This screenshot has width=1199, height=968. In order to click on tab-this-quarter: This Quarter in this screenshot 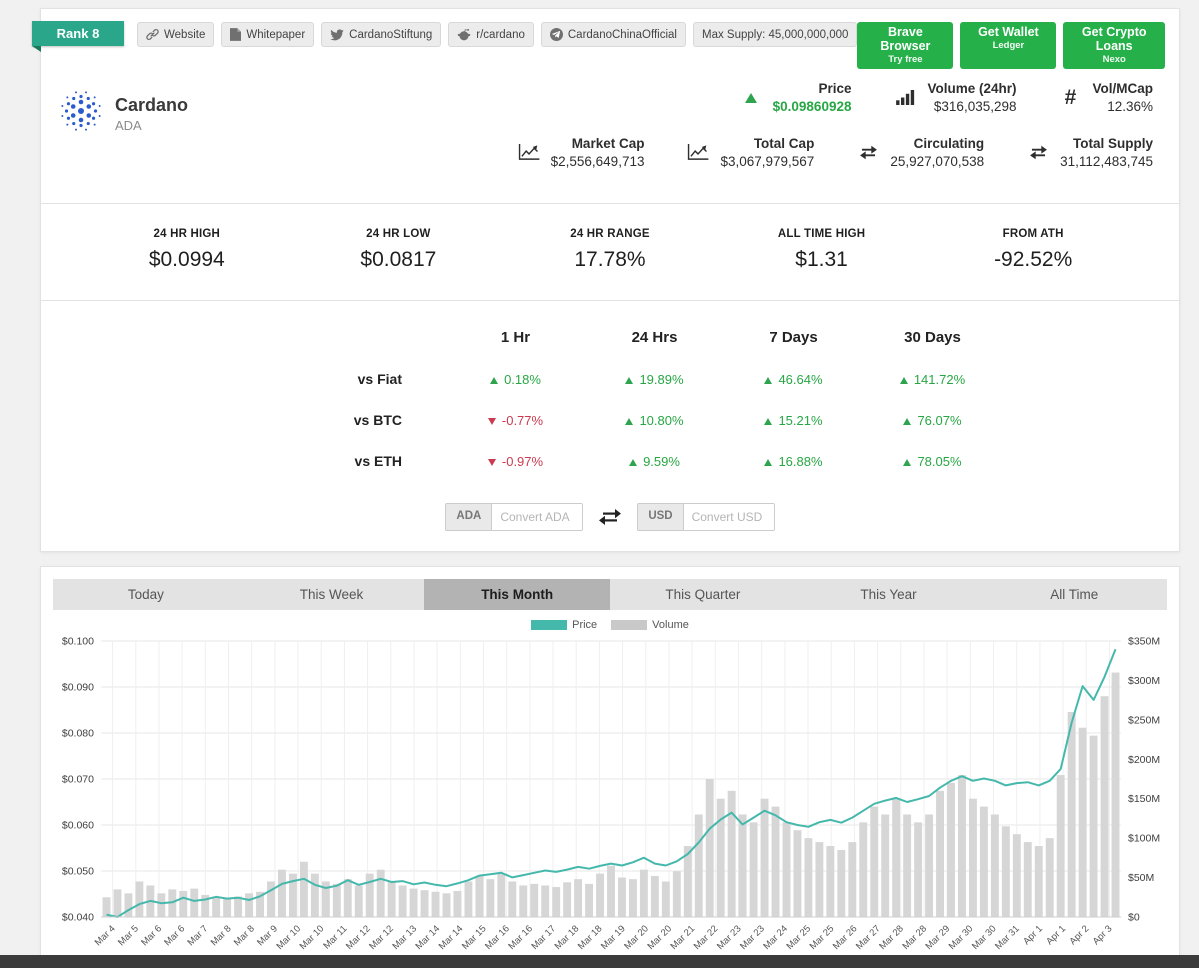, I will do `click(703, 594)`.